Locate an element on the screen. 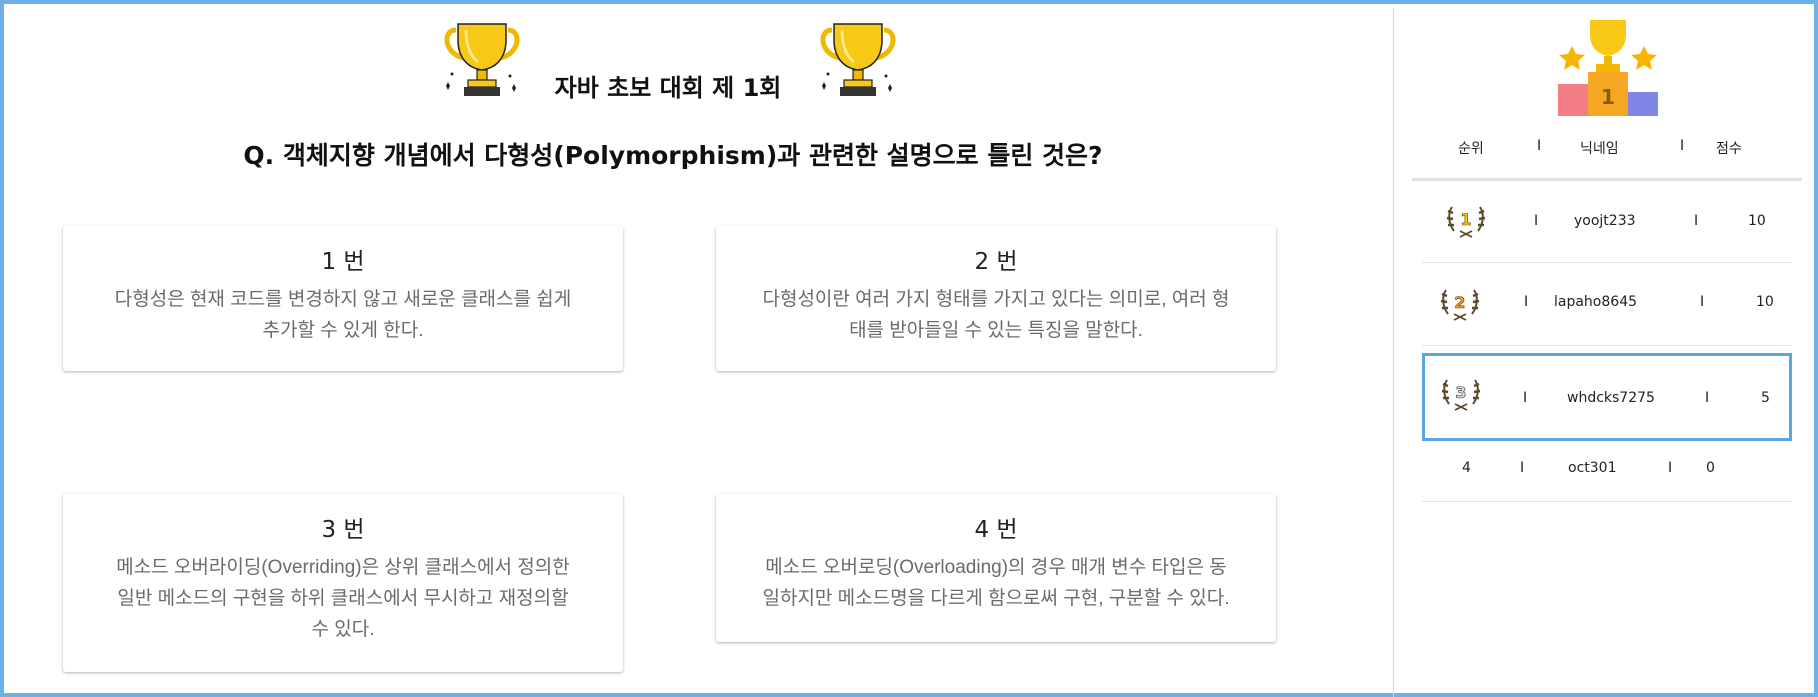  ranking-row: 4 I oct301 I 0 is located at coordinates (1607, 473).